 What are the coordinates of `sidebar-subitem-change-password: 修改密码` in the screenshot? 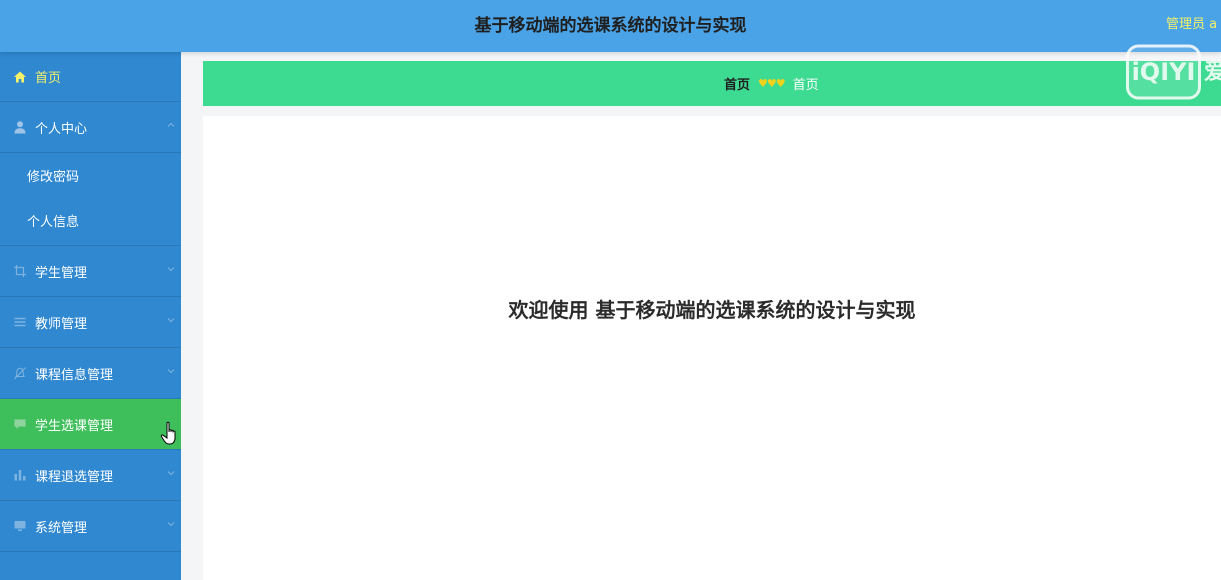 It's located at (90, 175).